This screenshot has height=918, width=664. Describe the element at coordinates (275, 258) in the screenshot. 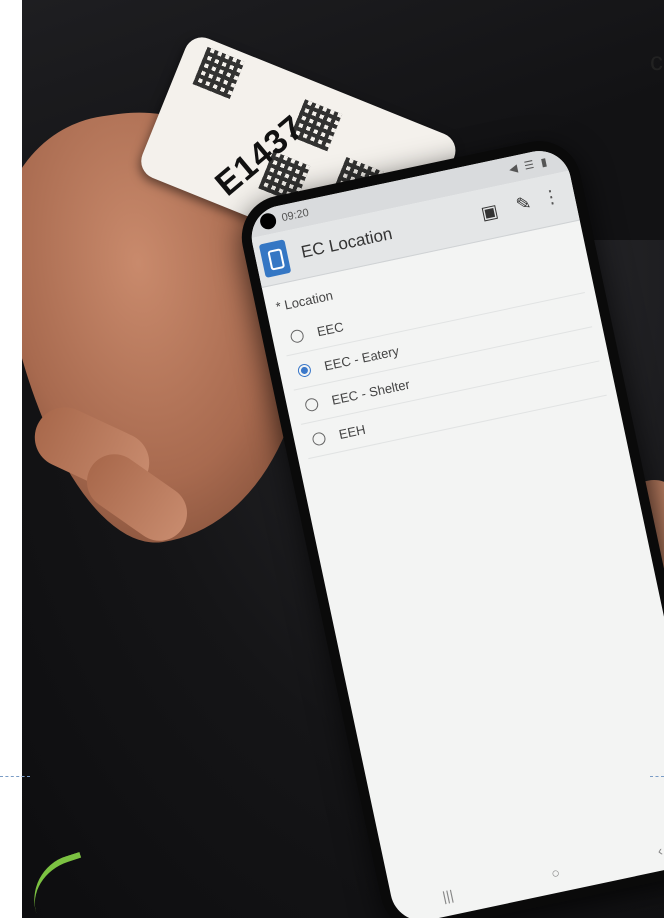

I see `app-logo-icon` at that location.